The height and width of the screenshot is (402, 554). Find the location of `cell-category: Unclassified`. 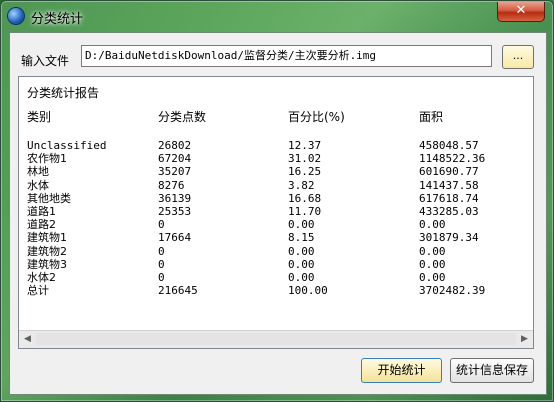

cell-category: Unclassified is located at coordinates (67, 145).